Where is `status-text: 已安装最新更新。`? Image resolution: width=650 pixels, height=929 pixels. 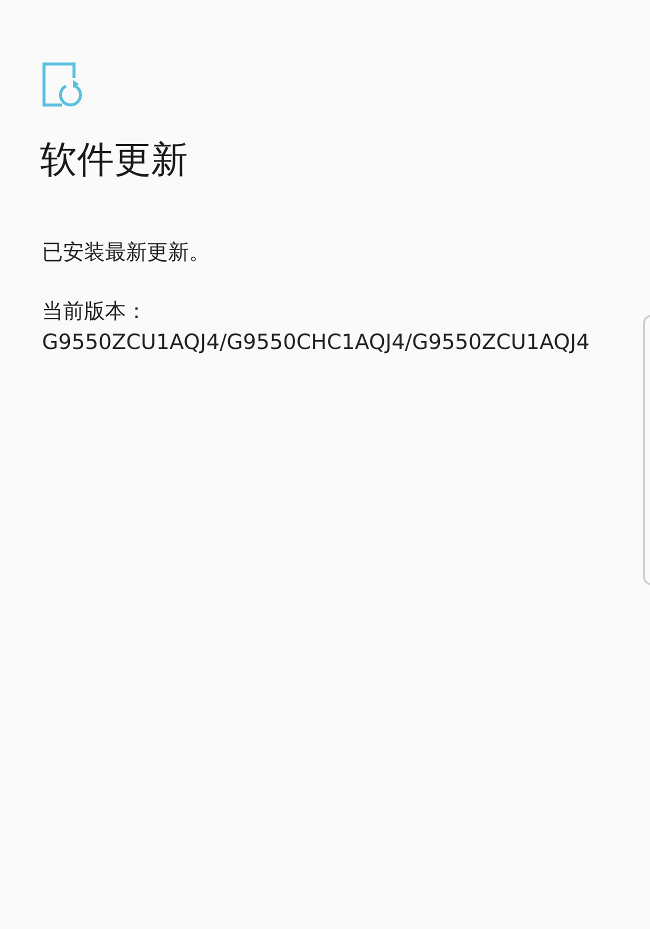
status-text: 已安装最新更新。 is located at coordinates (126, 252).